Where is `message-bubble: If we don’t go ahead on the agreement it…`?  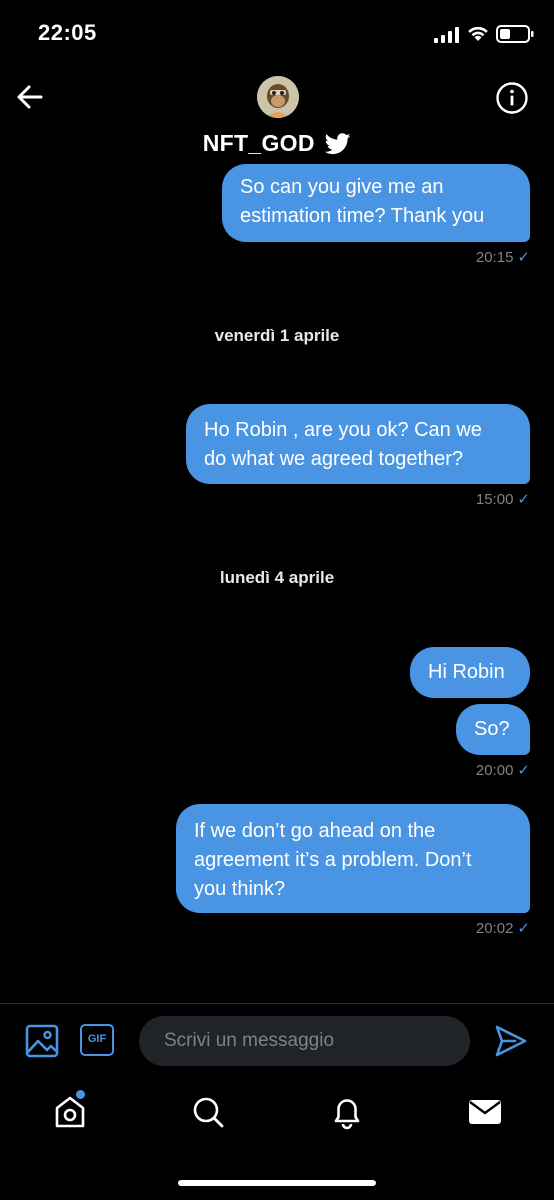 message-bubble: If we don’t go ahead on the agreement it… is located at coordinates (353, 858).